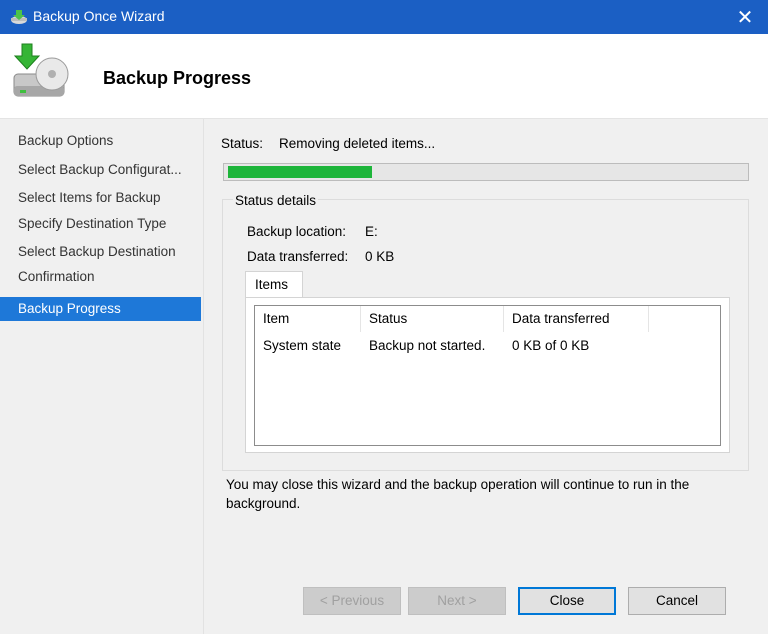 The height and width of the screenshot is (634, 768). Describe the element at coordinates (380, 256) in the screenshot. I see `data-transferred-value: 0 KB` at that location.